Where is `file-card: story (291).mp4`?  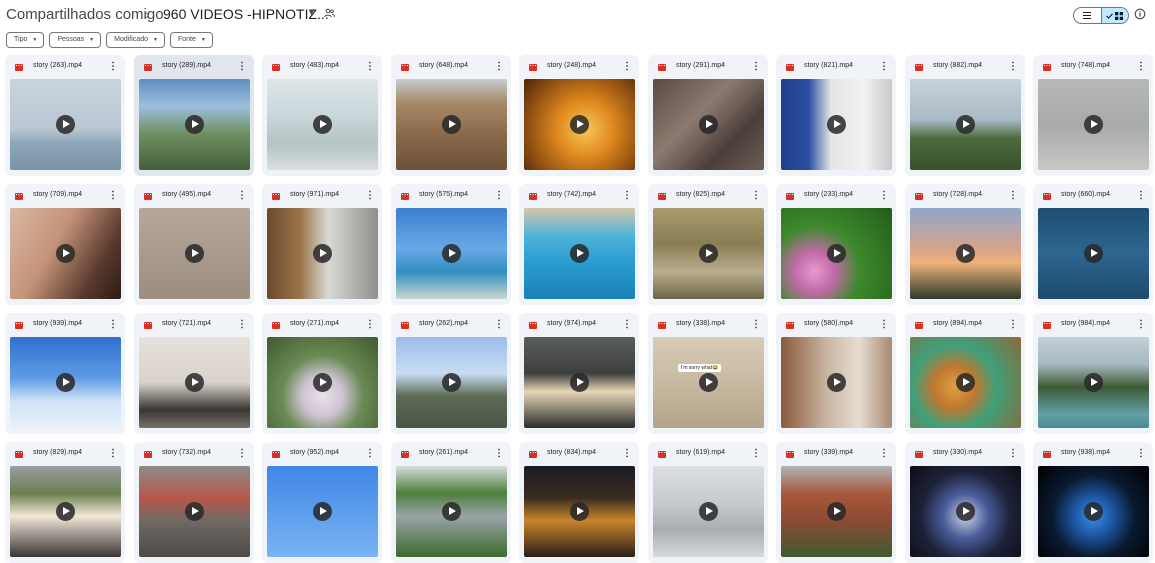
file-card: story (291).mp4 is located at coordinates (708, 115).